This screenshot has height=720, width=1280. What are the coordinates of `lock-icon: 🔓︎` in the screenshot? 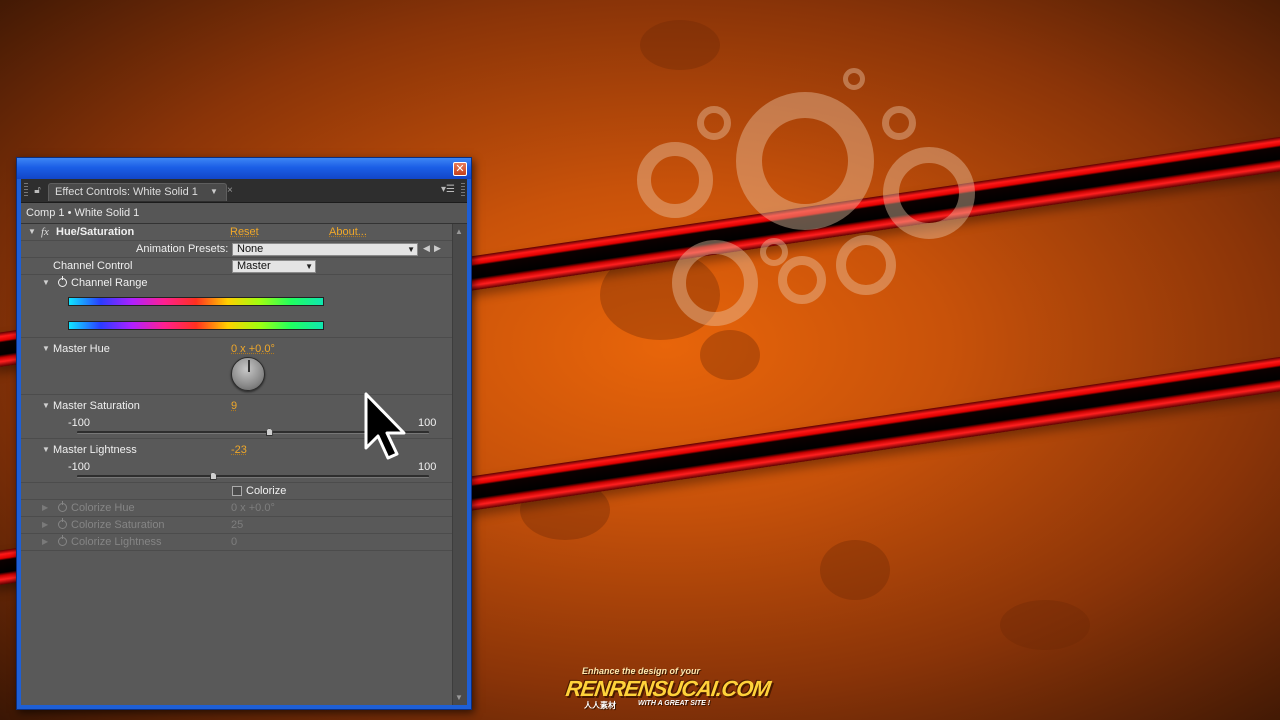 It's located at (37, 190).